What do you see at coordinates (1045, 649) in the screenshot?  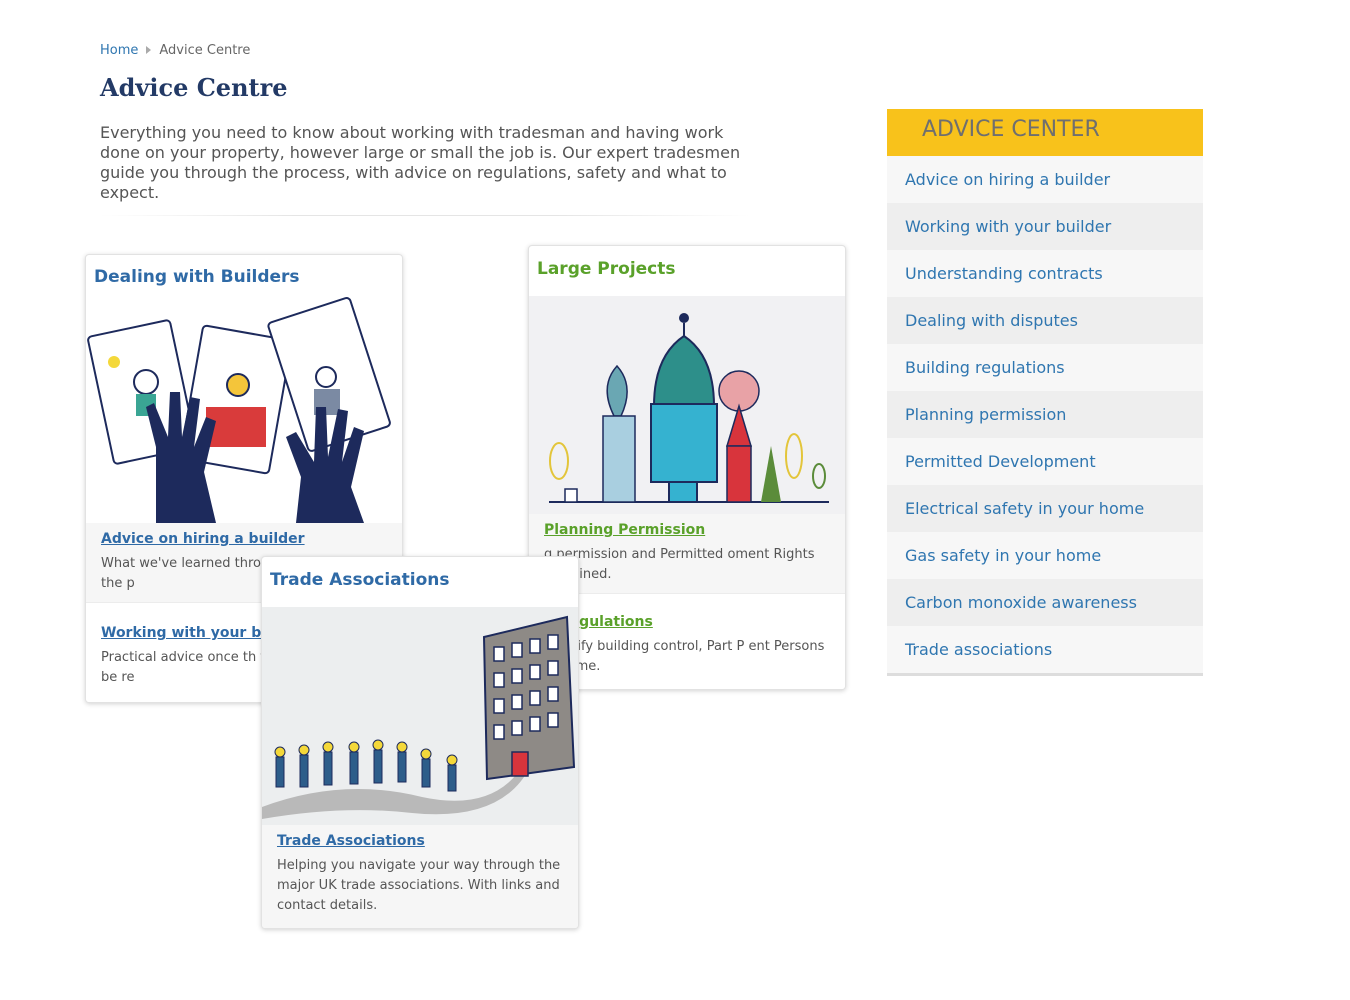 I see `sidebar-item-trade-associations: Trade associations` at bounding box center [1045, 649].